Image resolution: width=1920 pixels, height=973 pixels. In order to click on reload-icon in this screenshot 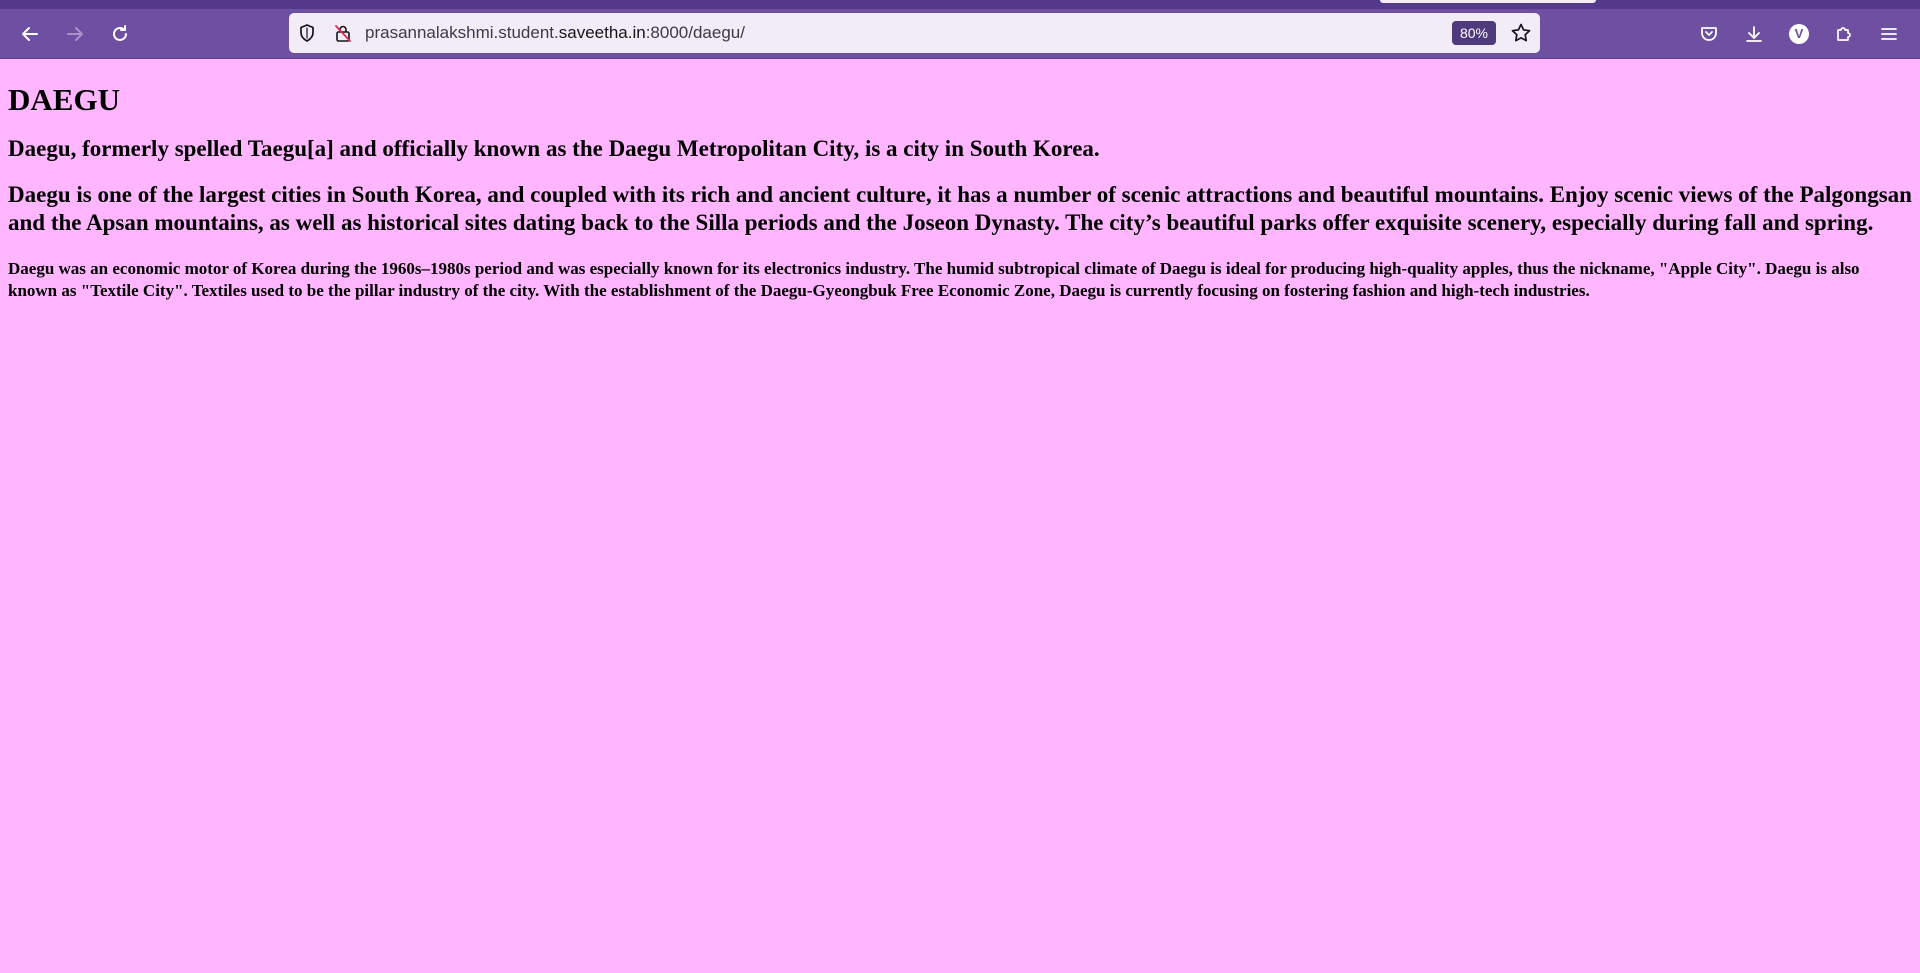, I will do `click(120, 33)`.